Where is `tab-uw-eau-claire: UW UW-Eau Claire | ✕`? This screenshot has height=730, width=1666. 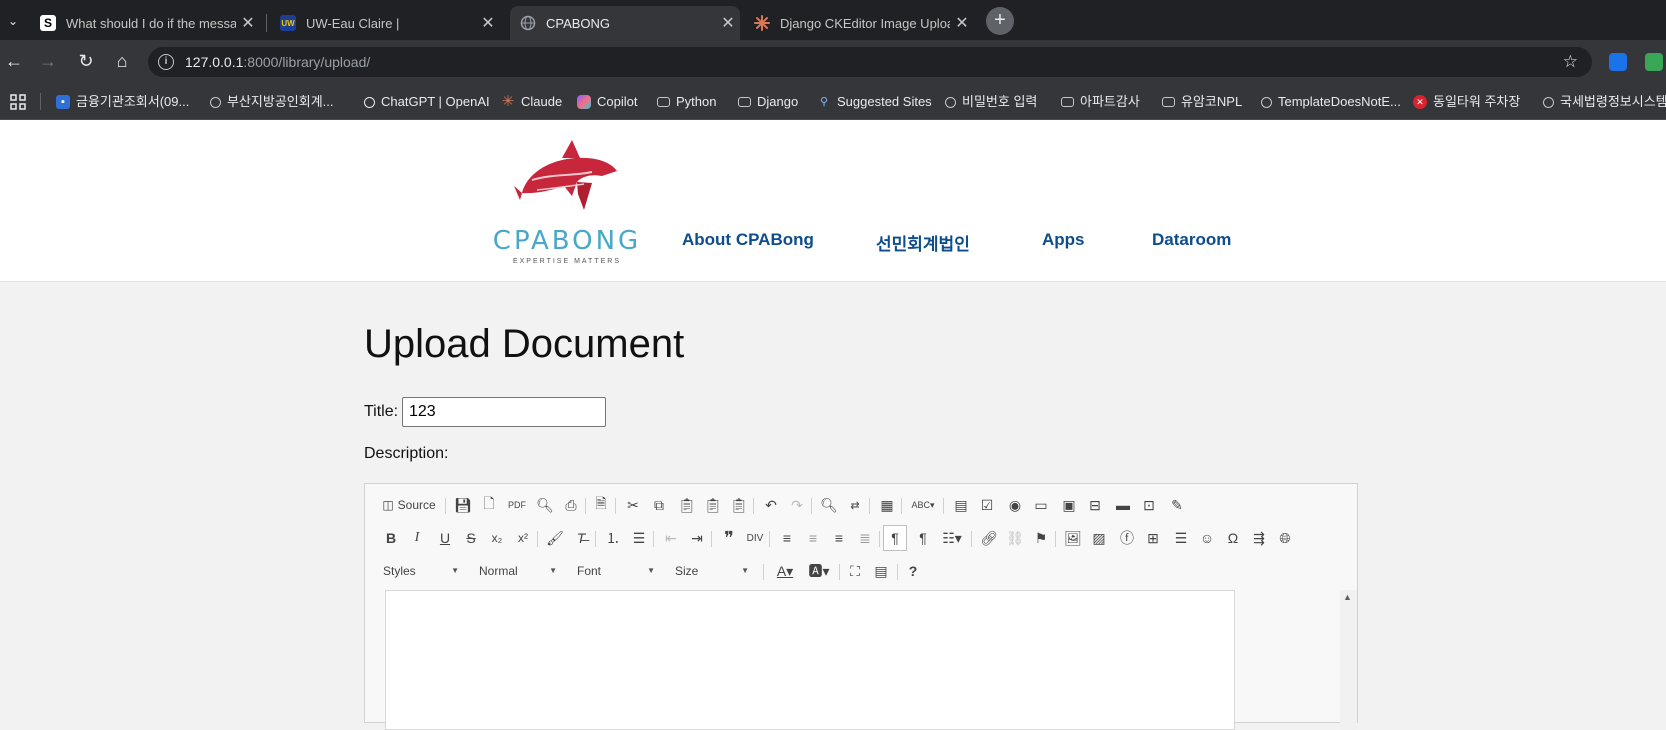 tab-uw-eau-claire: UW UW-Eau Claire | ✕ is located at coordinates (385, 23).